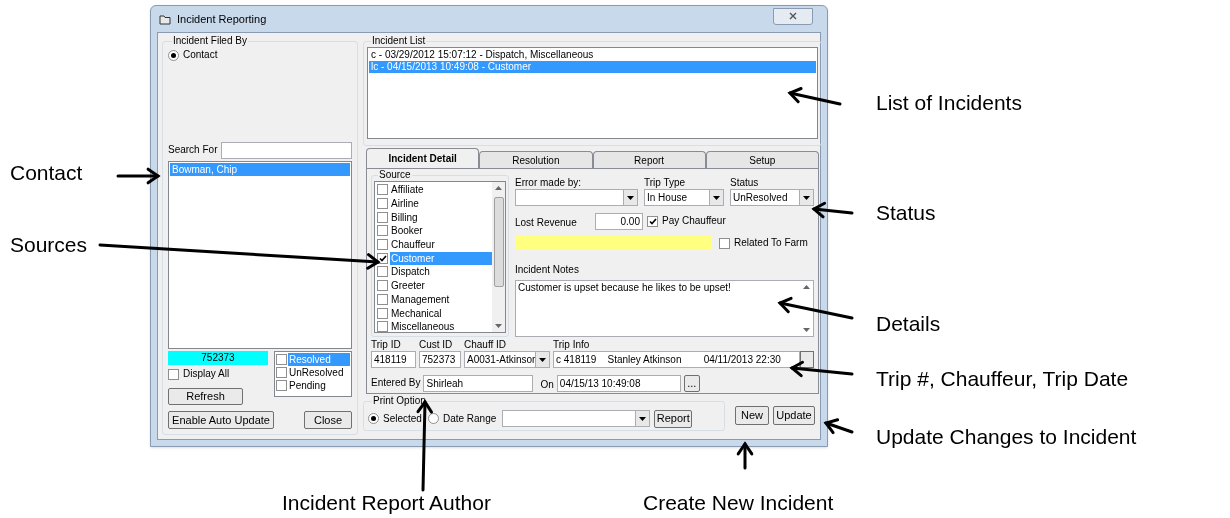 The width and height of the screenshot is (1230, 518). What do you see at coordinates (949, 103) in the screenshot?
I see `annotation-label: List of Incidents` at bounding box center [949, 103].